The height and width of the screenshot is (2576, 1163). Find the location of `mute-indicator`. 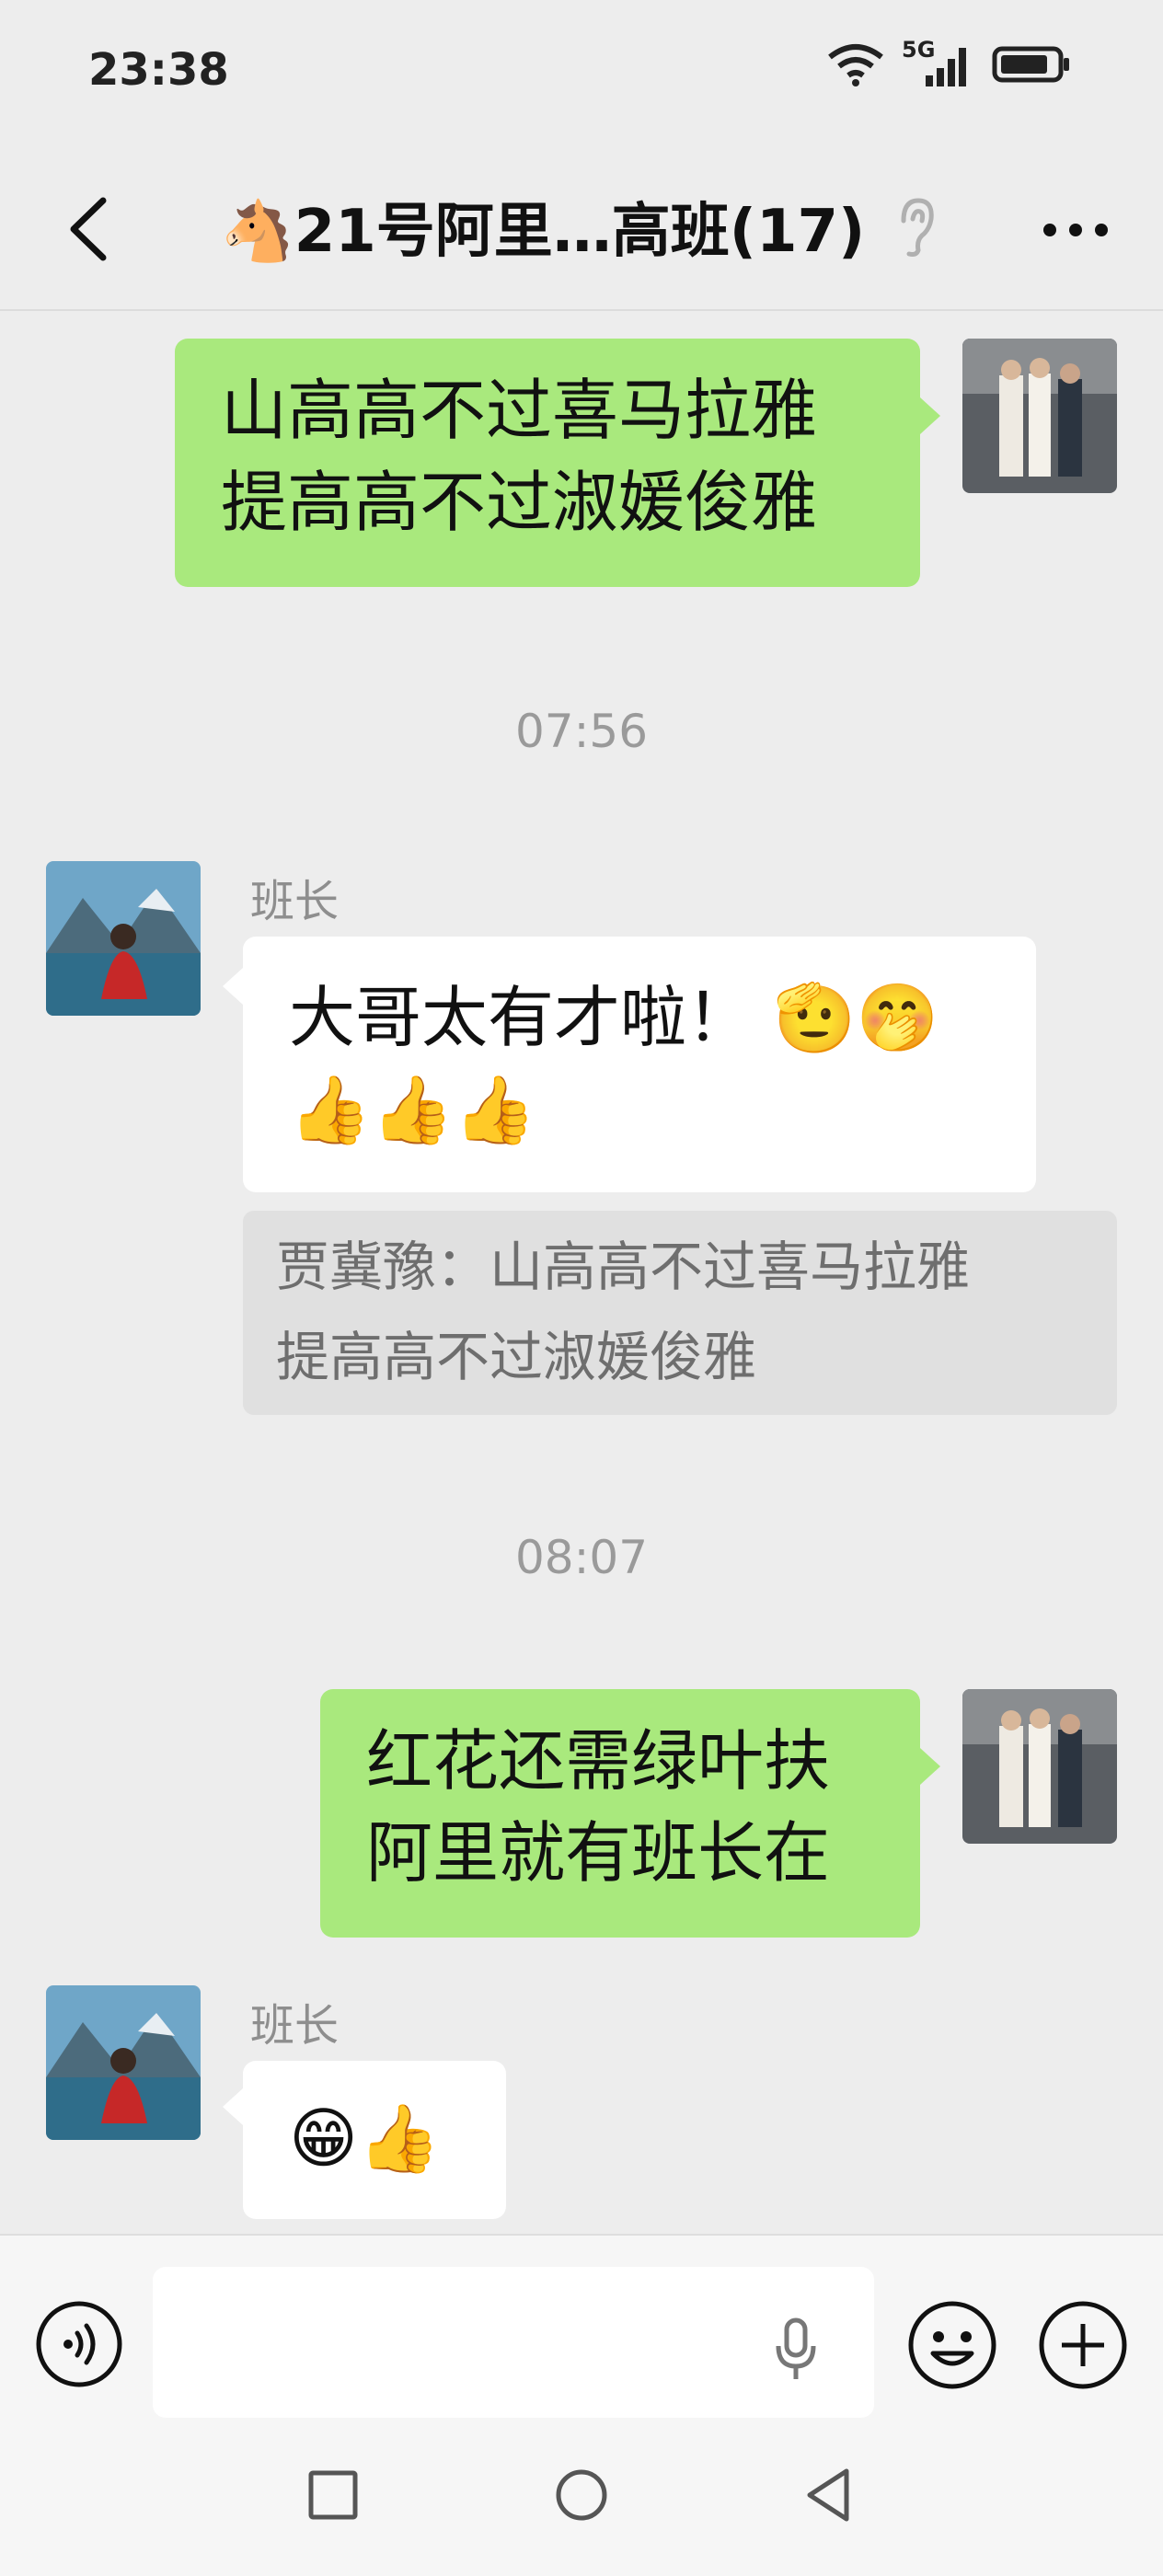

mute-indicator is located at coordinates (915, 229).